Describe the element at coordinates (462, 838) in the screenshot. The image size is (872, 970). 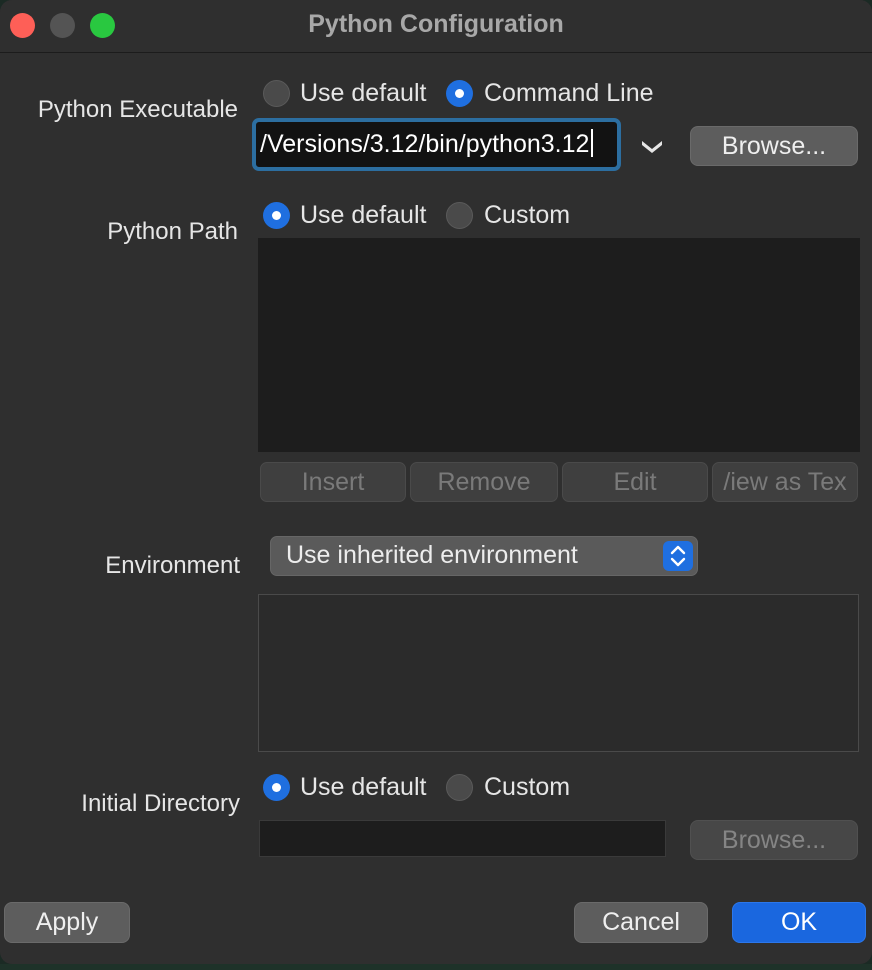
I see `initial-directory-input` at that location.